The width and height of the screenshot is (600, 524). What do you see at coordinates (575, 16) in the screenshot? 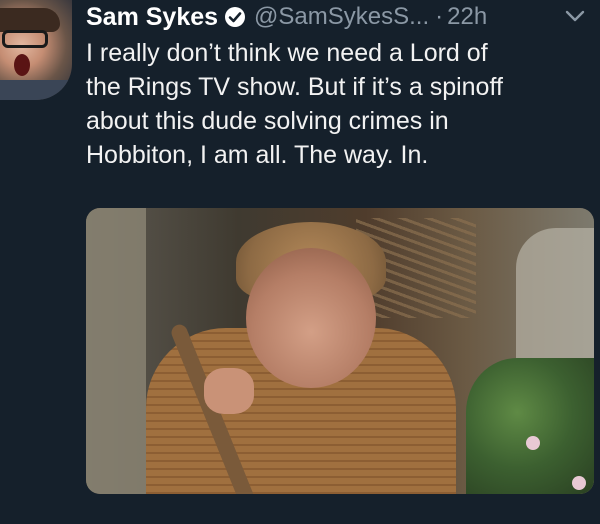
I see `chevron-down-icon` at bounding box center [575, 16].